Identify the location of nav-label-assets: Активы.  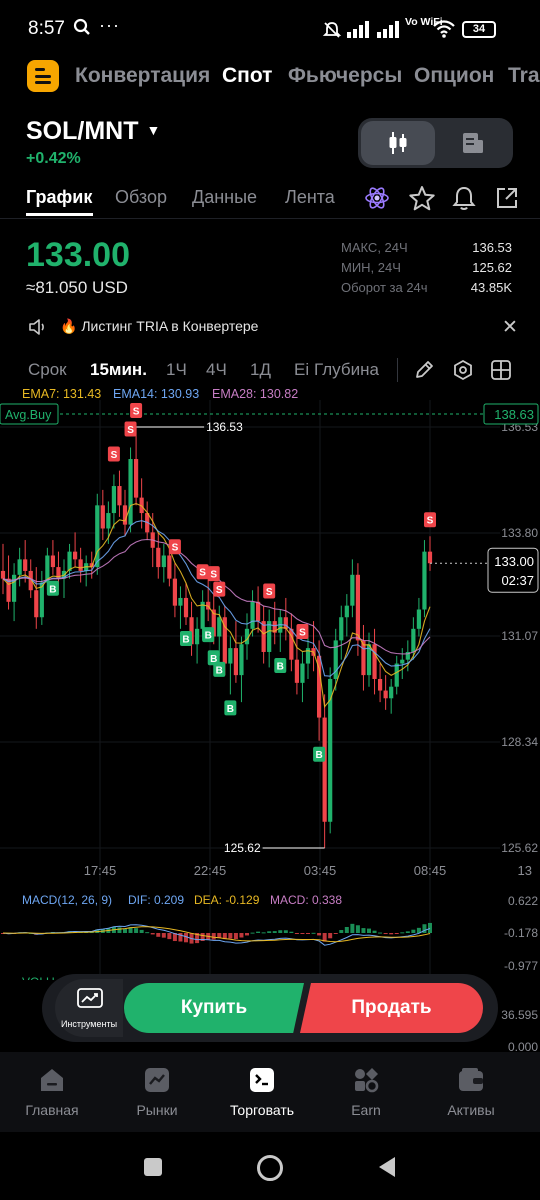
(471, 1110).